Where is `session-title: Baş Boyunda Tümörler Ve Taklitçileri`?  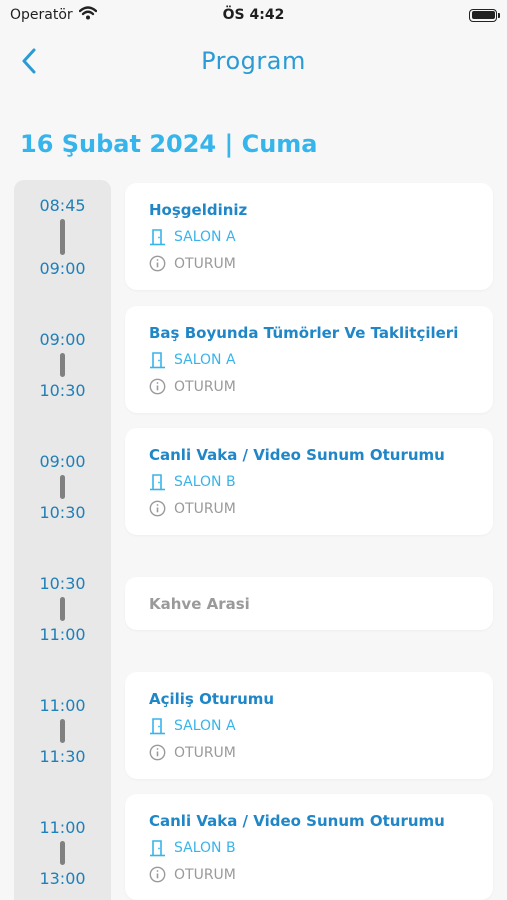 session-title: Baş Boyunda Tümörler Ve Taklitçileri is located at coordinates (304, 333).